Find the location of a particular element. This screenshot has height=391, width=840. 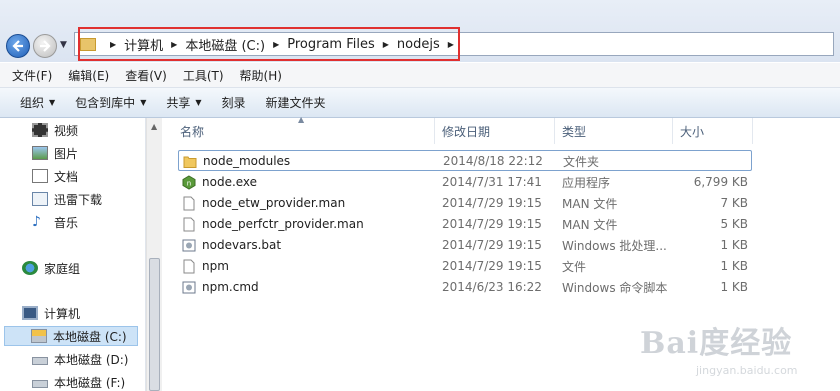

file-size: 5 KB is located at coordinates (734, 224).